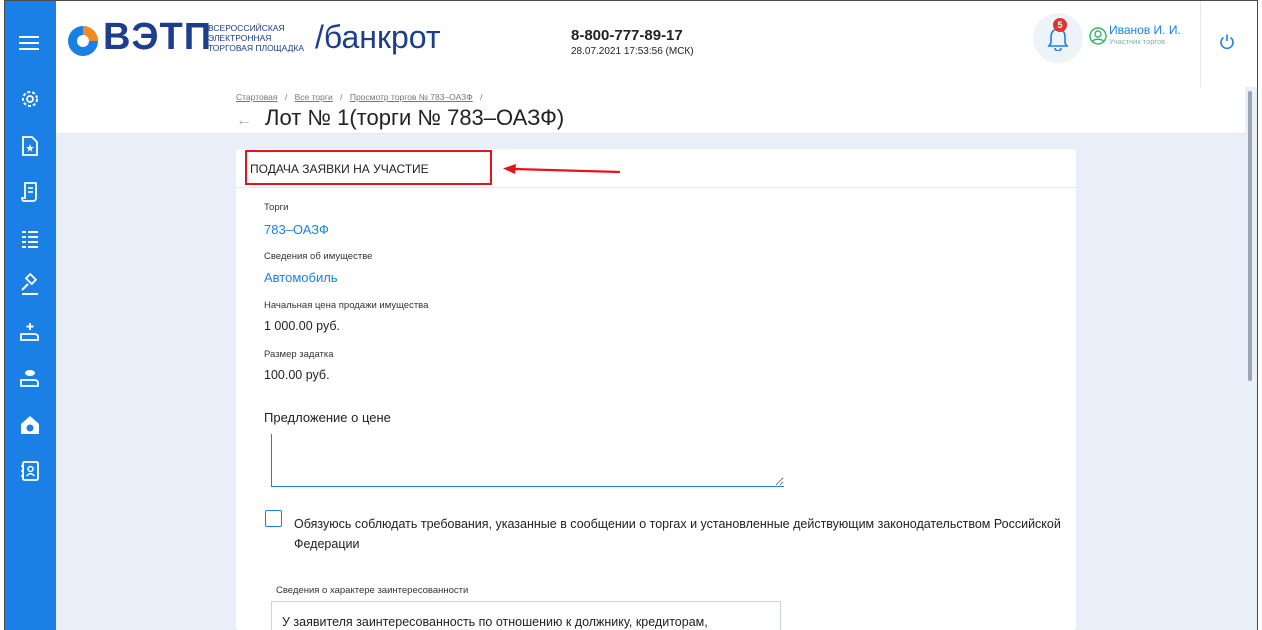  What do you see at coordinates (527, 460) in the screenshot?
I see `price-offer-input` at bounding box center [527, 460].